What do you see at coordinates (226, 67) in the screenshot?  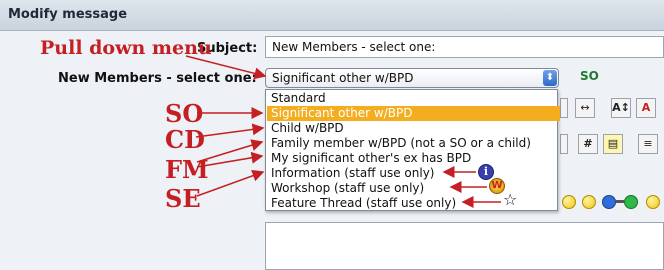 I see `arrow-pull-down` at bounding box center [226, 67].